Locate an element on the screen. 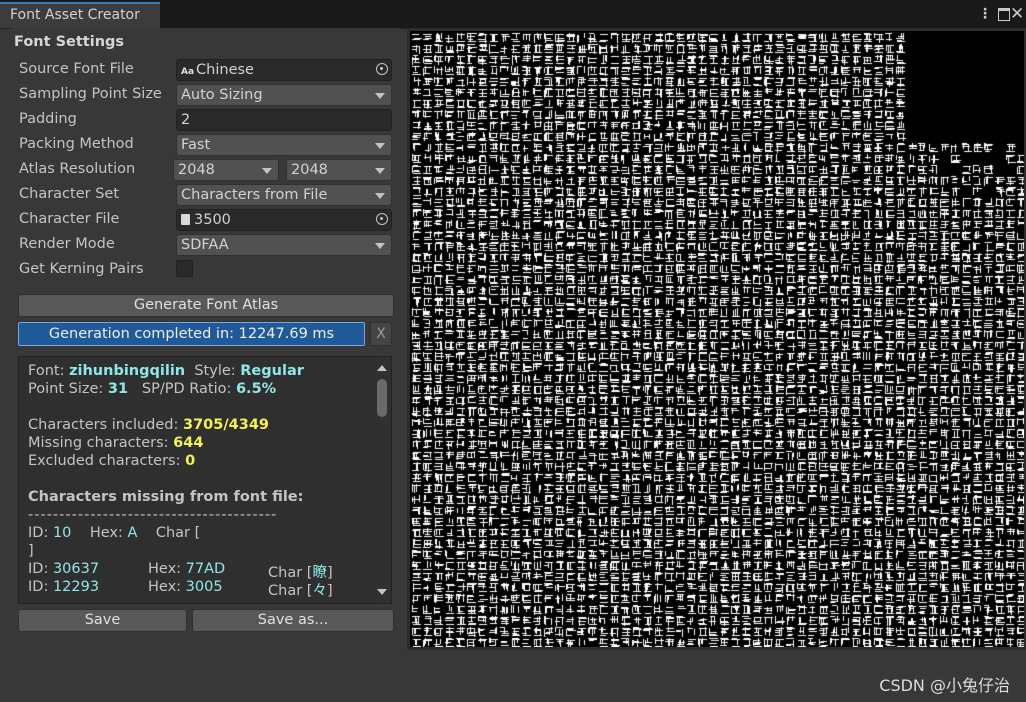 The image size is (1026, 702). padding-value: 2 is located at coordinates (186, 120).